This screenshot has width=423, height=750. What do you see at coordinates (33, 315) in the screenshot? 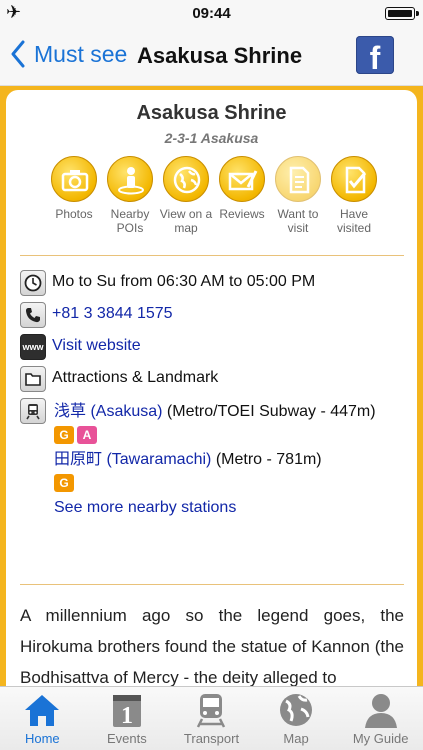
I see `phone-icon` at bounding box center [33, 315].